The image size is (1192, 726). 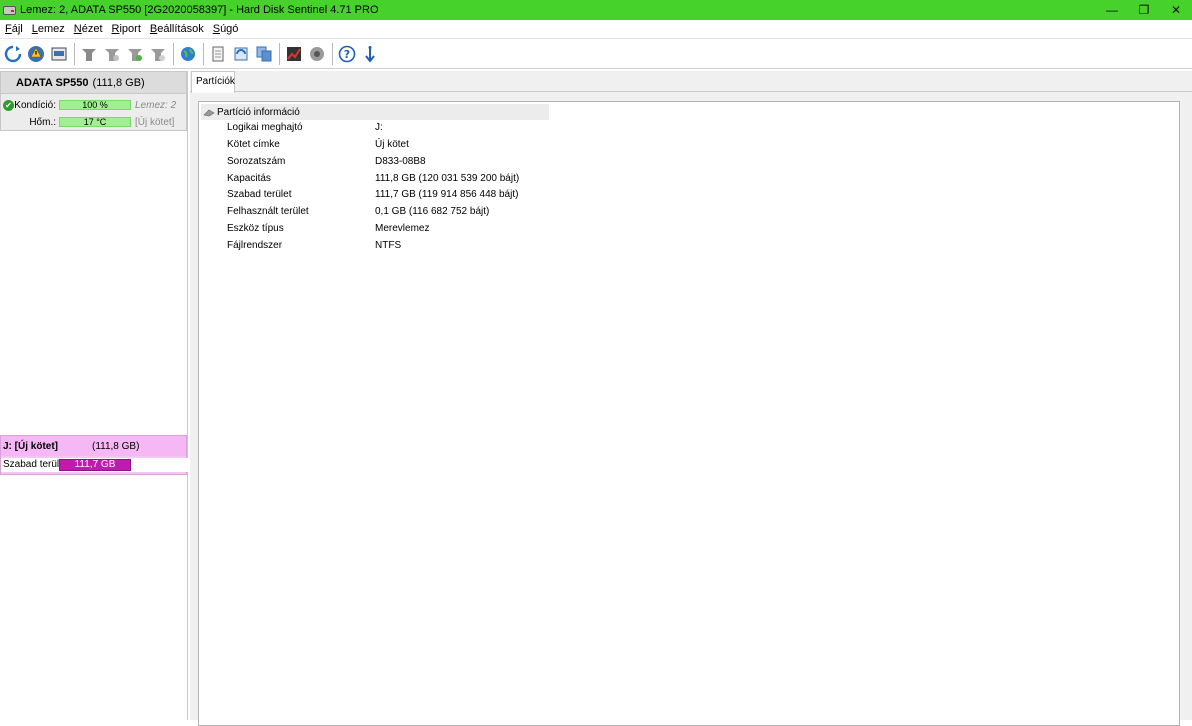 What do you see at coordinates (135, 54) in the screenshot?
I see `short-test-icon` at bounding box center [135, 54].